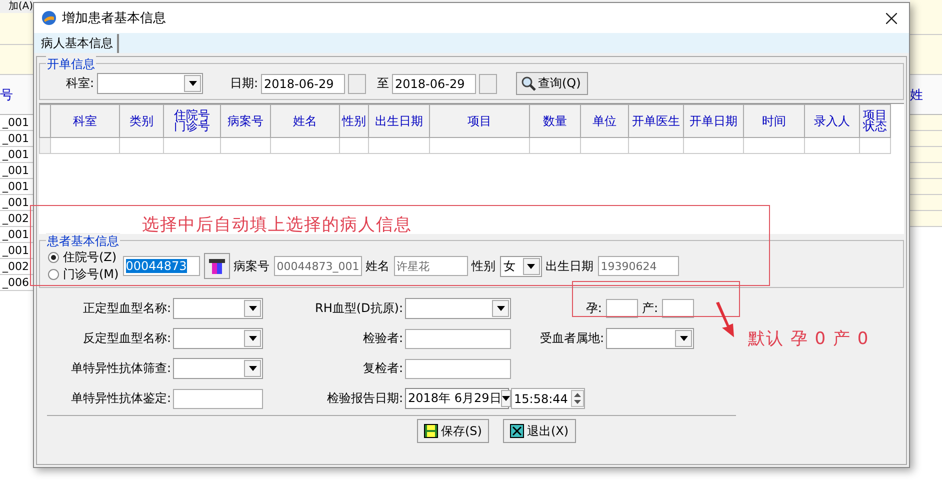 This screenshot has width=942, height=502. What do you see at coordinates (656, 121) in the screenshot?
I see `column-header: 开单医生` at bounding box center [656, 121].